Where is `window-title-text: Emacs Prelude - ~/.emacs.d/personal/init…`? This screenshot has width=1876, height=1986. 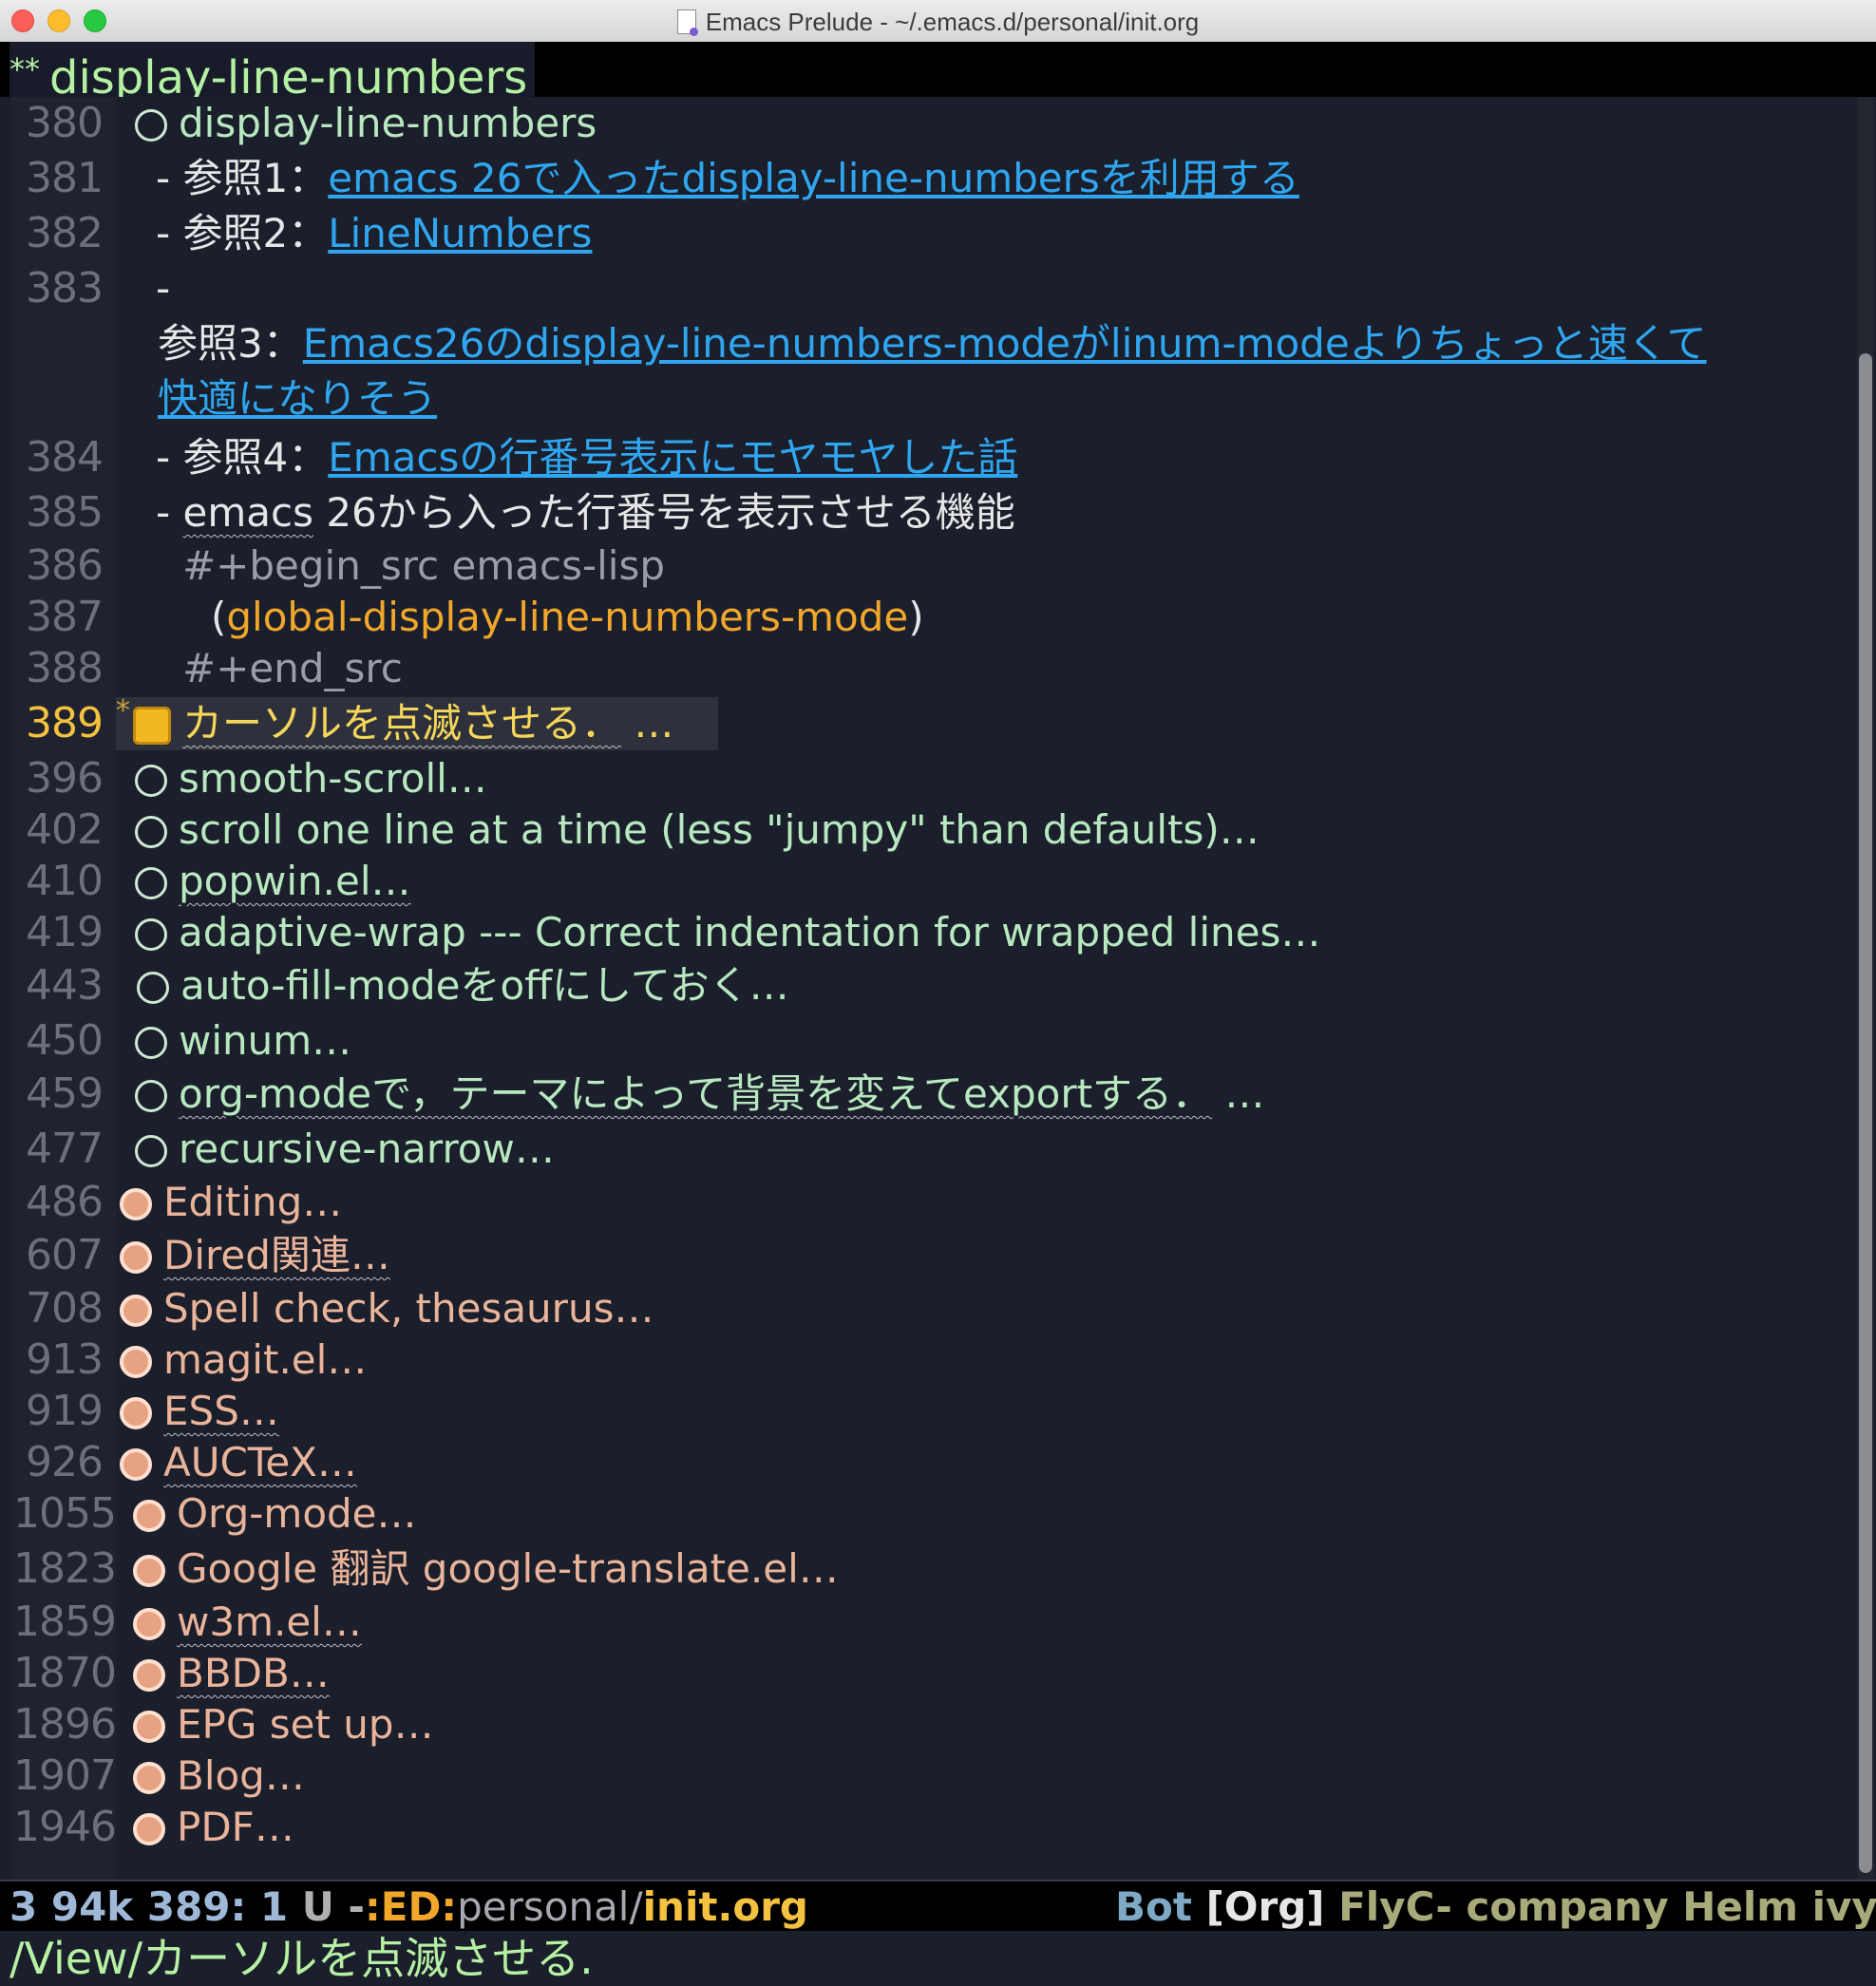 window-title-text: Emacs Prelude - ~/.emacs.d/personal/init… is located at coordinates (953, 22).